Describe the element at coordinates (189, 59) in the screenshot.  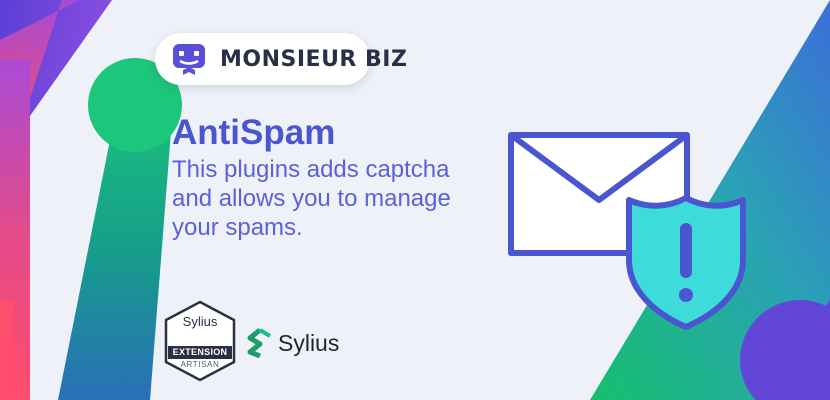
I see `monsieur-biz-logo-icon` at that location.